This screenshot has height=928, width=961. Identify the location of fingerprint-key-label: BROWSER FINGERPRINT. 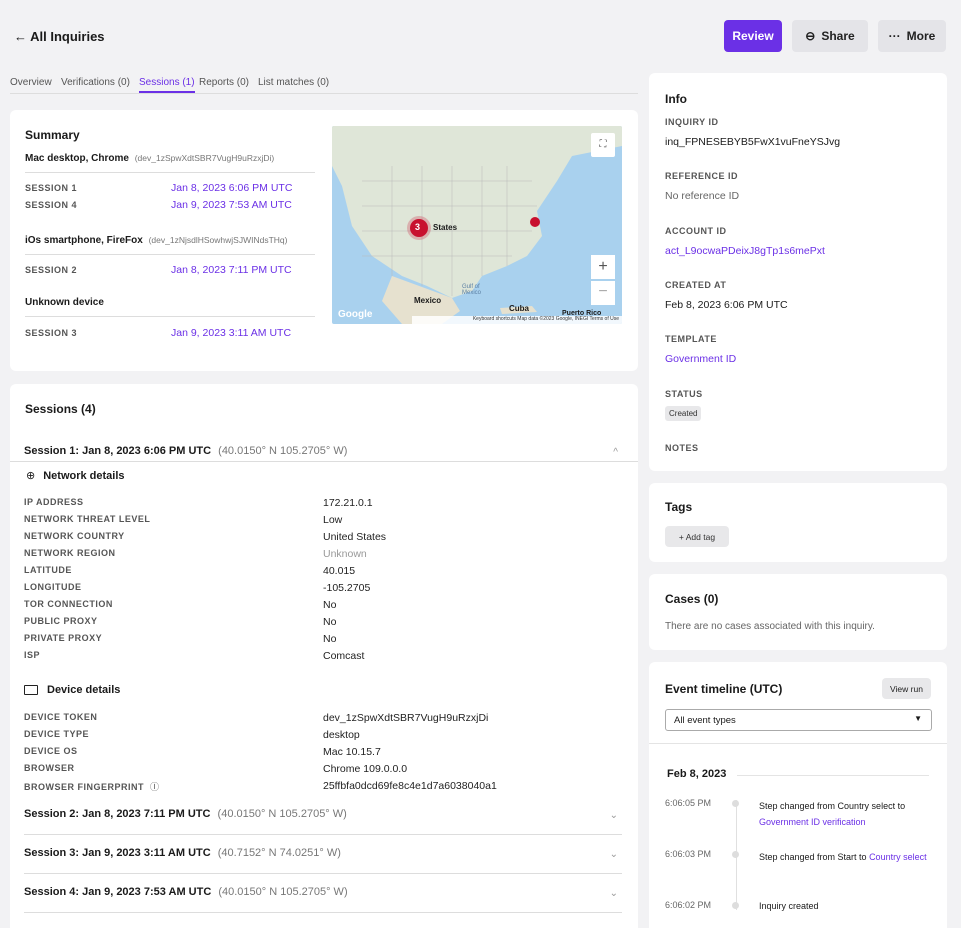
(84, 787).